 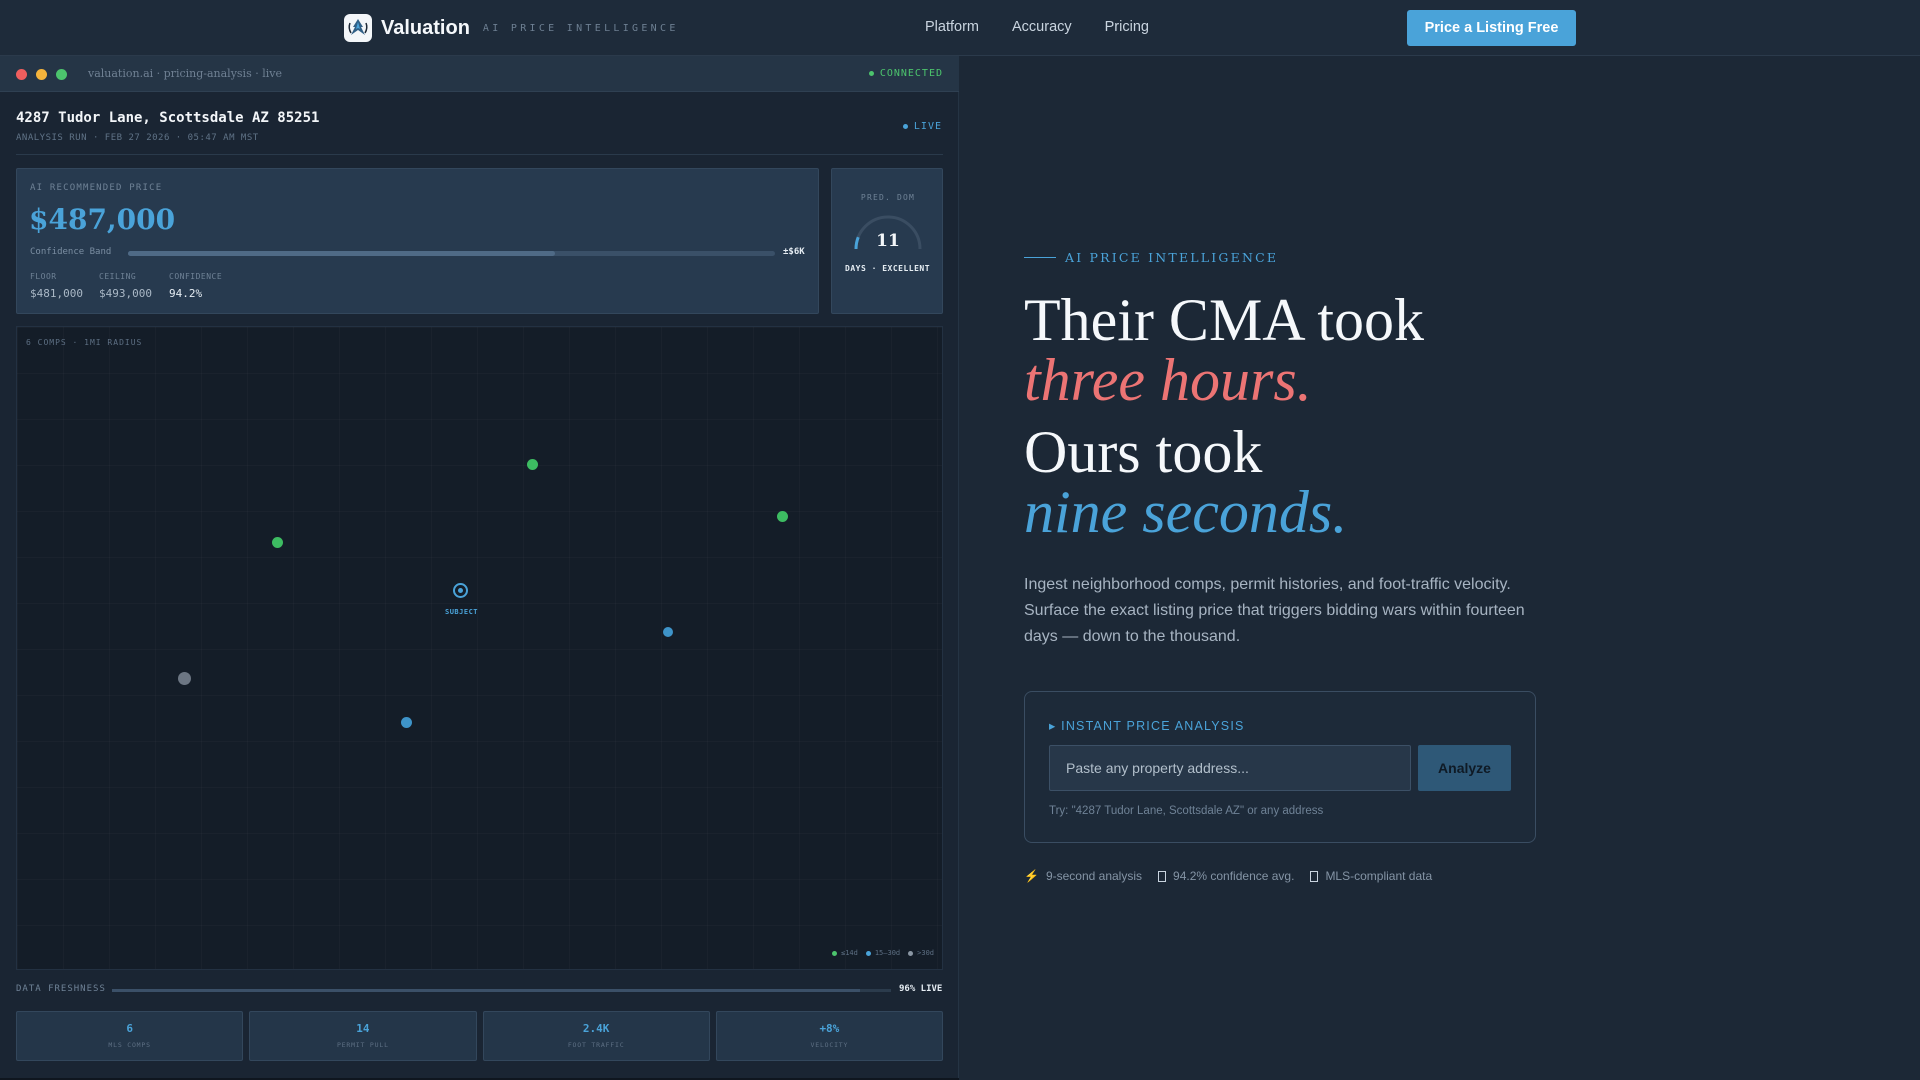 I want to click on confidence-value: 94.2%, so click(x=186, y=293).